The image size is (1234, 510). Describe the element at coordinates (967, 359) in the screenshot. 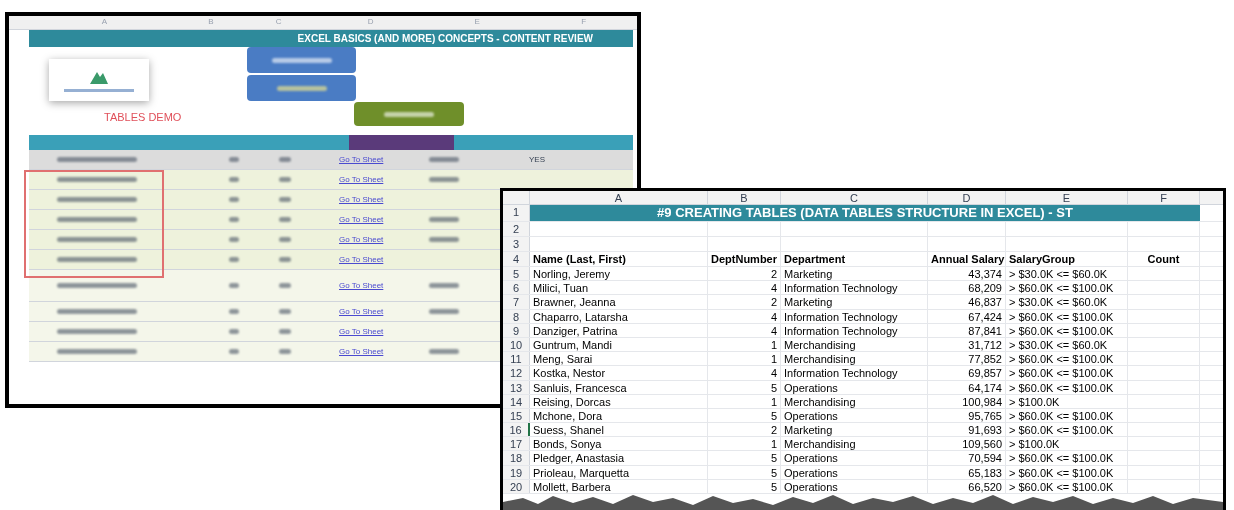

I see `table-cell: 77,852` at that location.